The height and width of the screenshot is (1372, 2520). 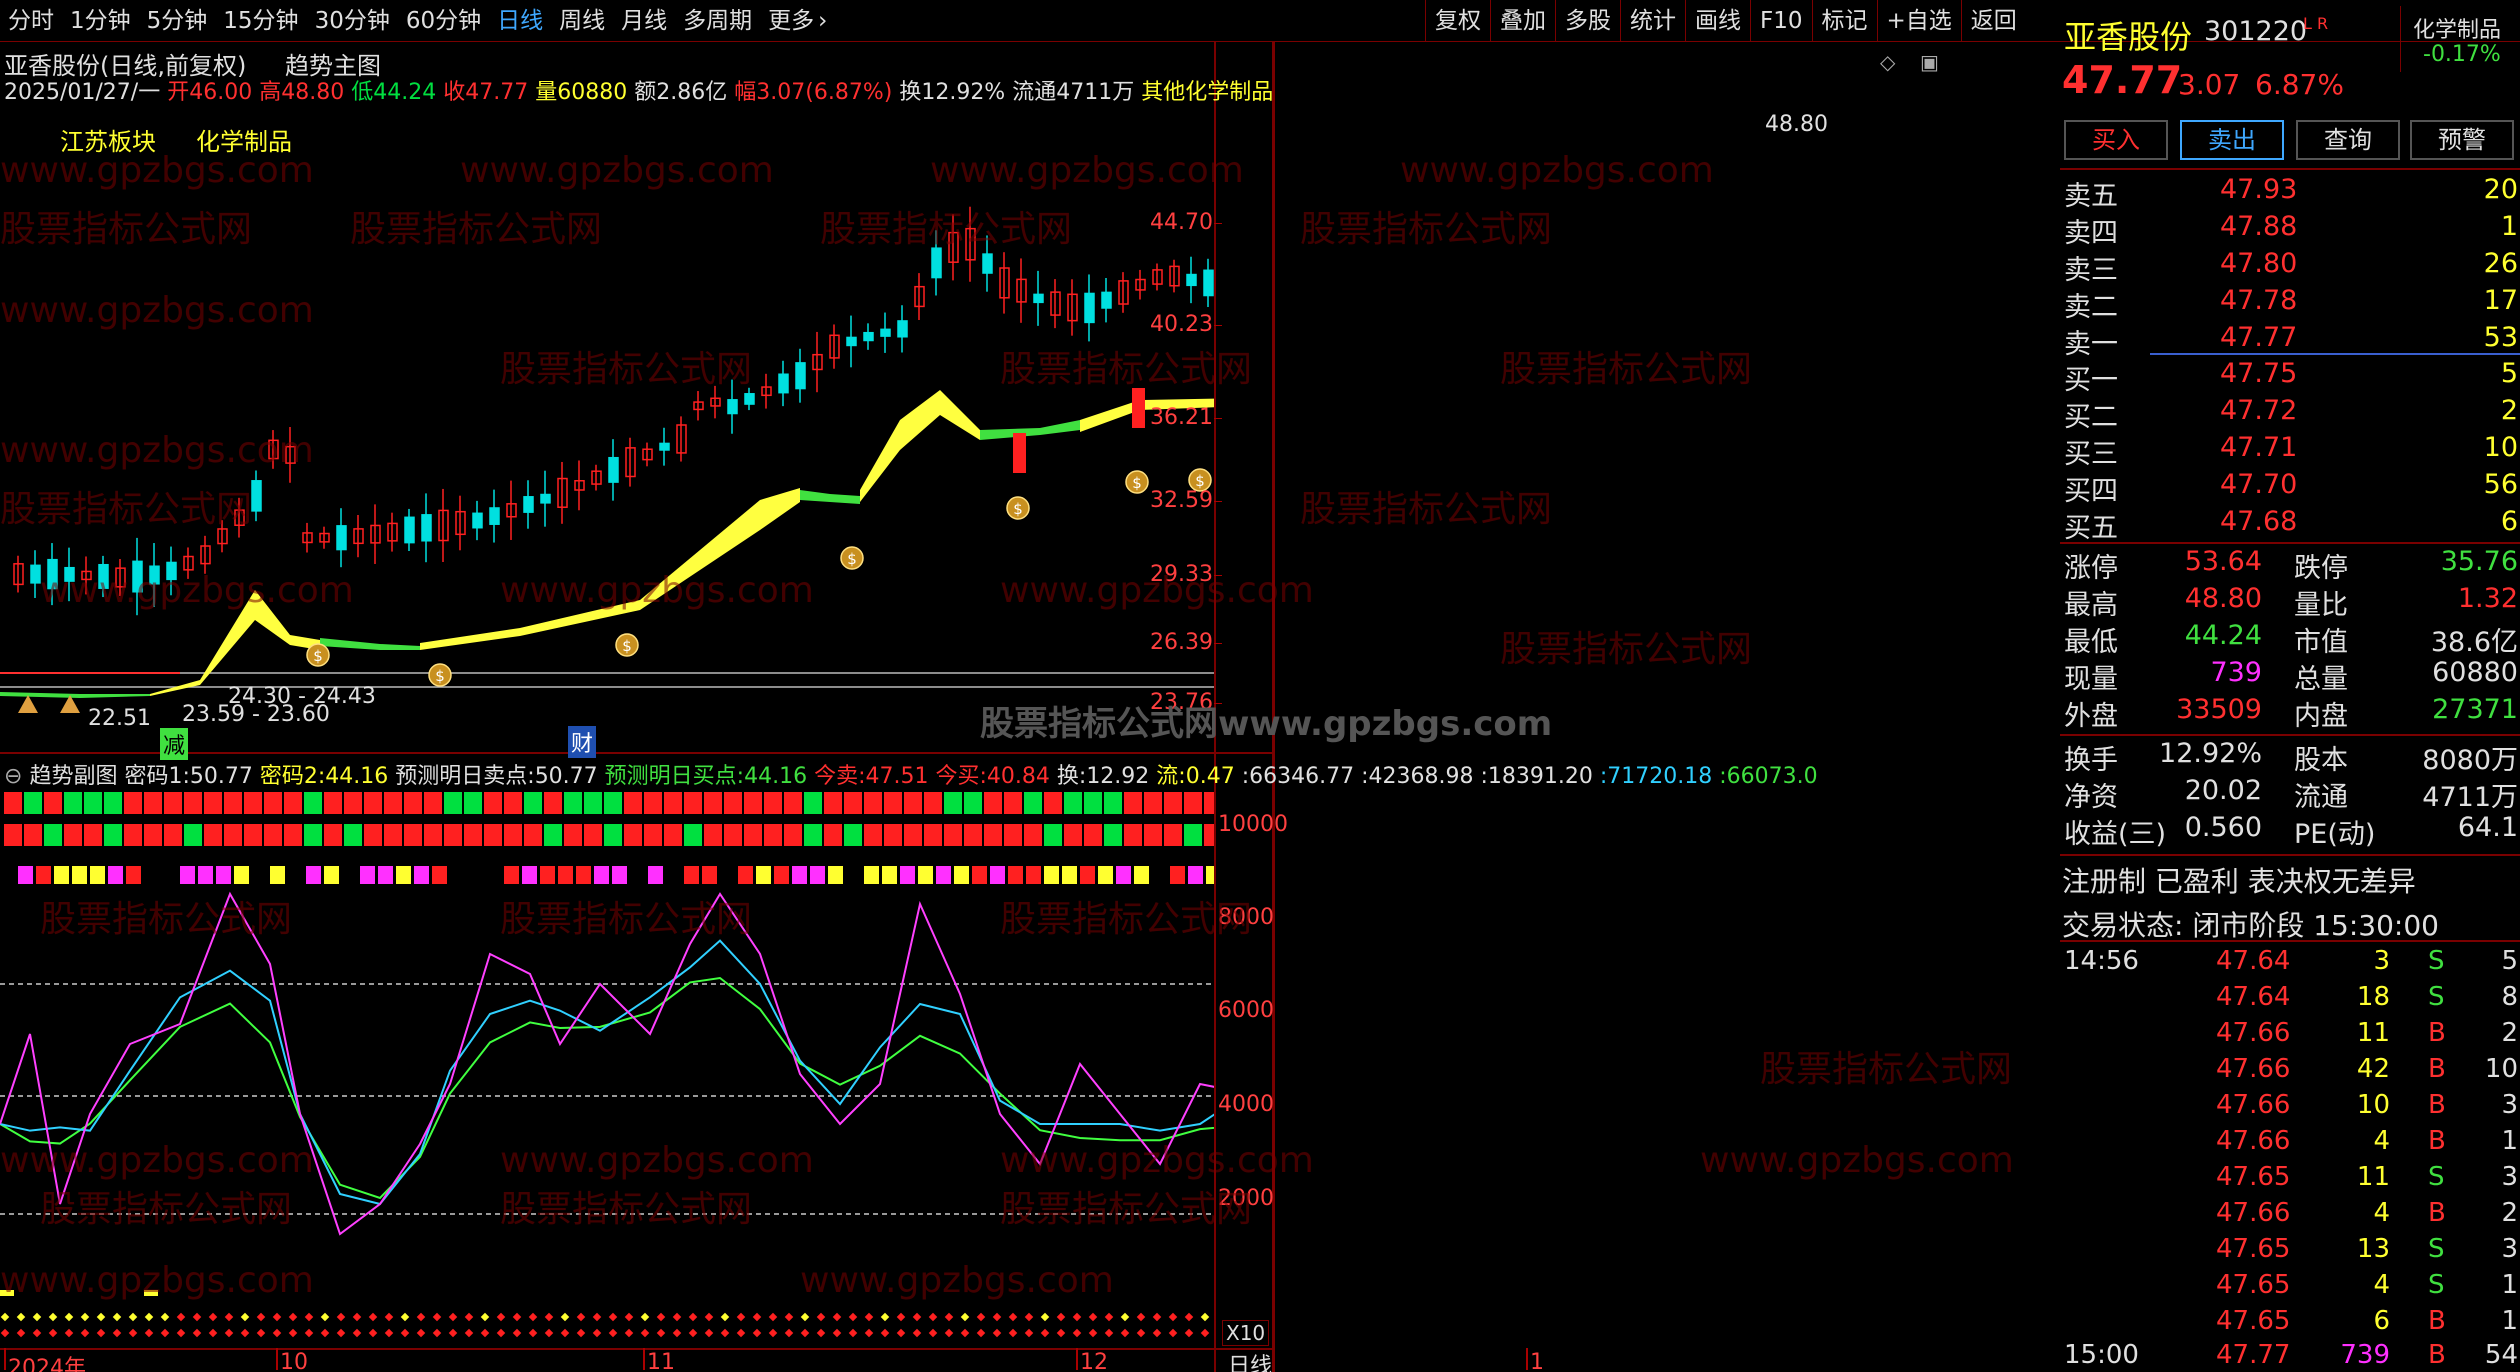 What do you see at coordinates (260, 21) in the screenshot?
I see `period-tab-3: 15分钟` at bounding box center [260, 21].